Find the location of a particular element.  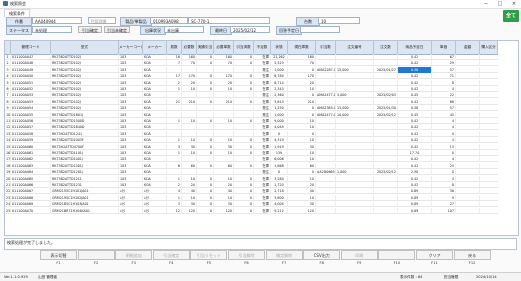

table-cell: 170 is located at coordinates (224, 76).